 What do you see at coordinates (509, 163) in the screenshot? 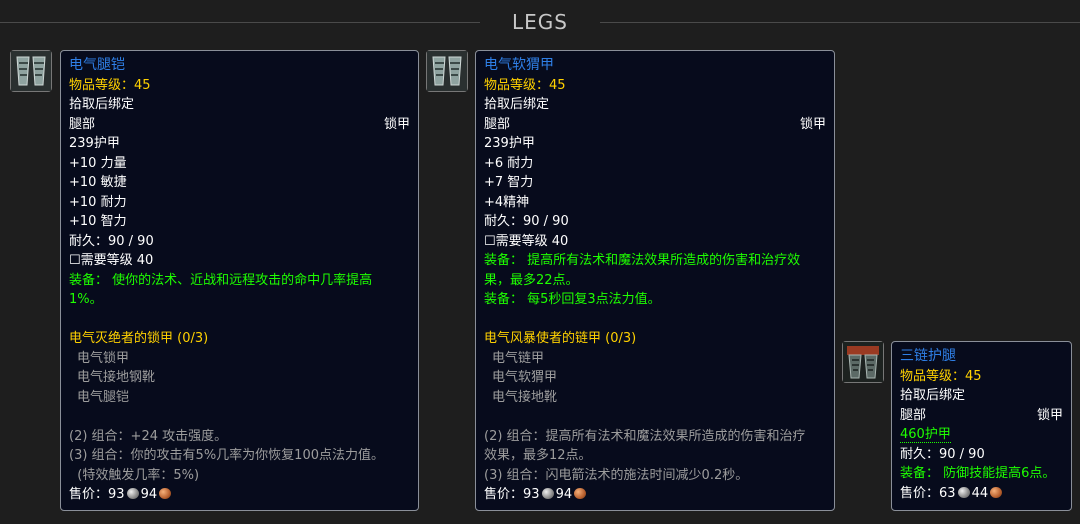
I see `stat-line: +6 耐力` at bounding box center [509, 163].